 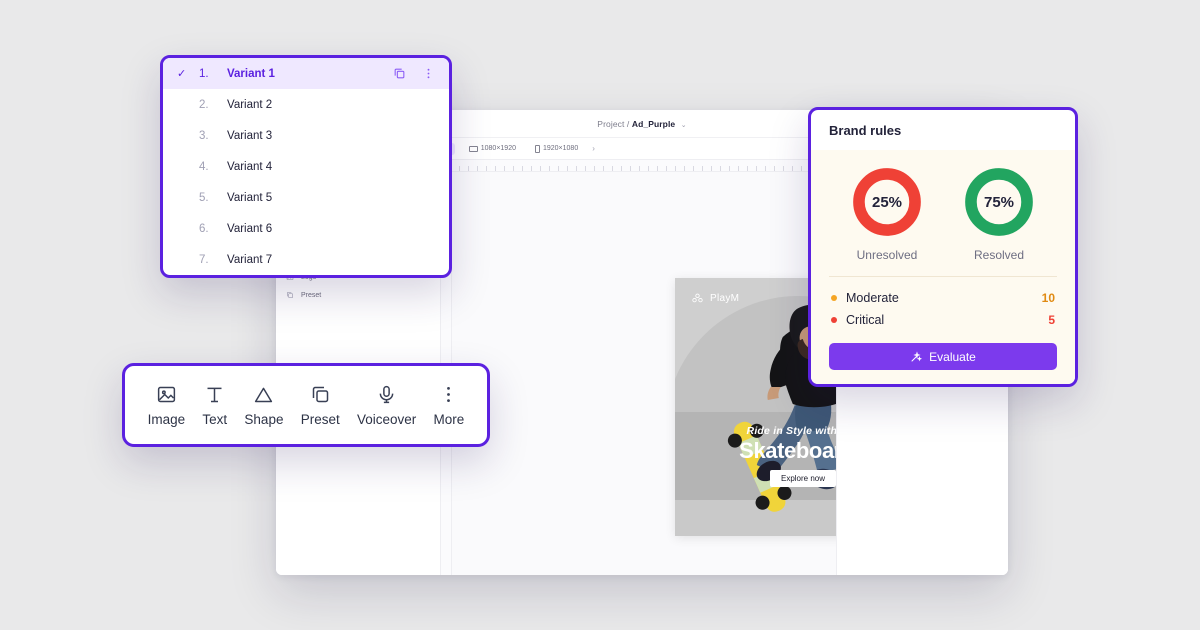 I want to click on variant-number: 2., so click(x=204, y=104).